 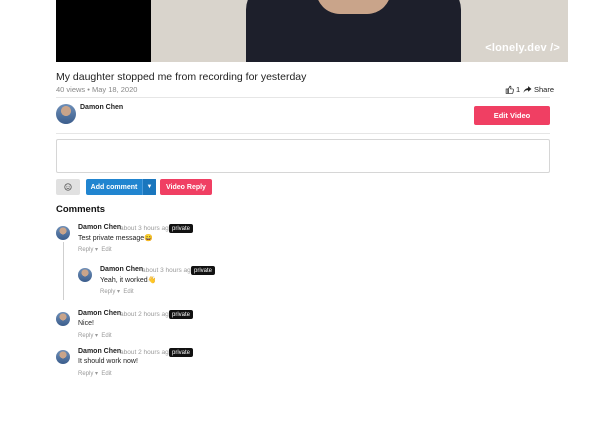 I want to click on add-comment-label: Add comment, so click(x=114, y=187).